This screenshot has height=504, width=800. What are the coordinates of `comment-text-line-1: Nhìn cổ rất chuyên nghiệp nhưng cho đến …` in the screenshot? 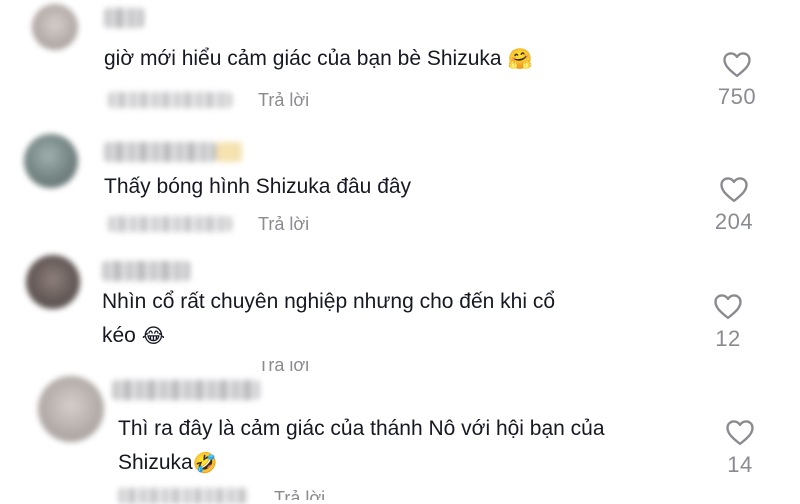 It's located at (329, 301).